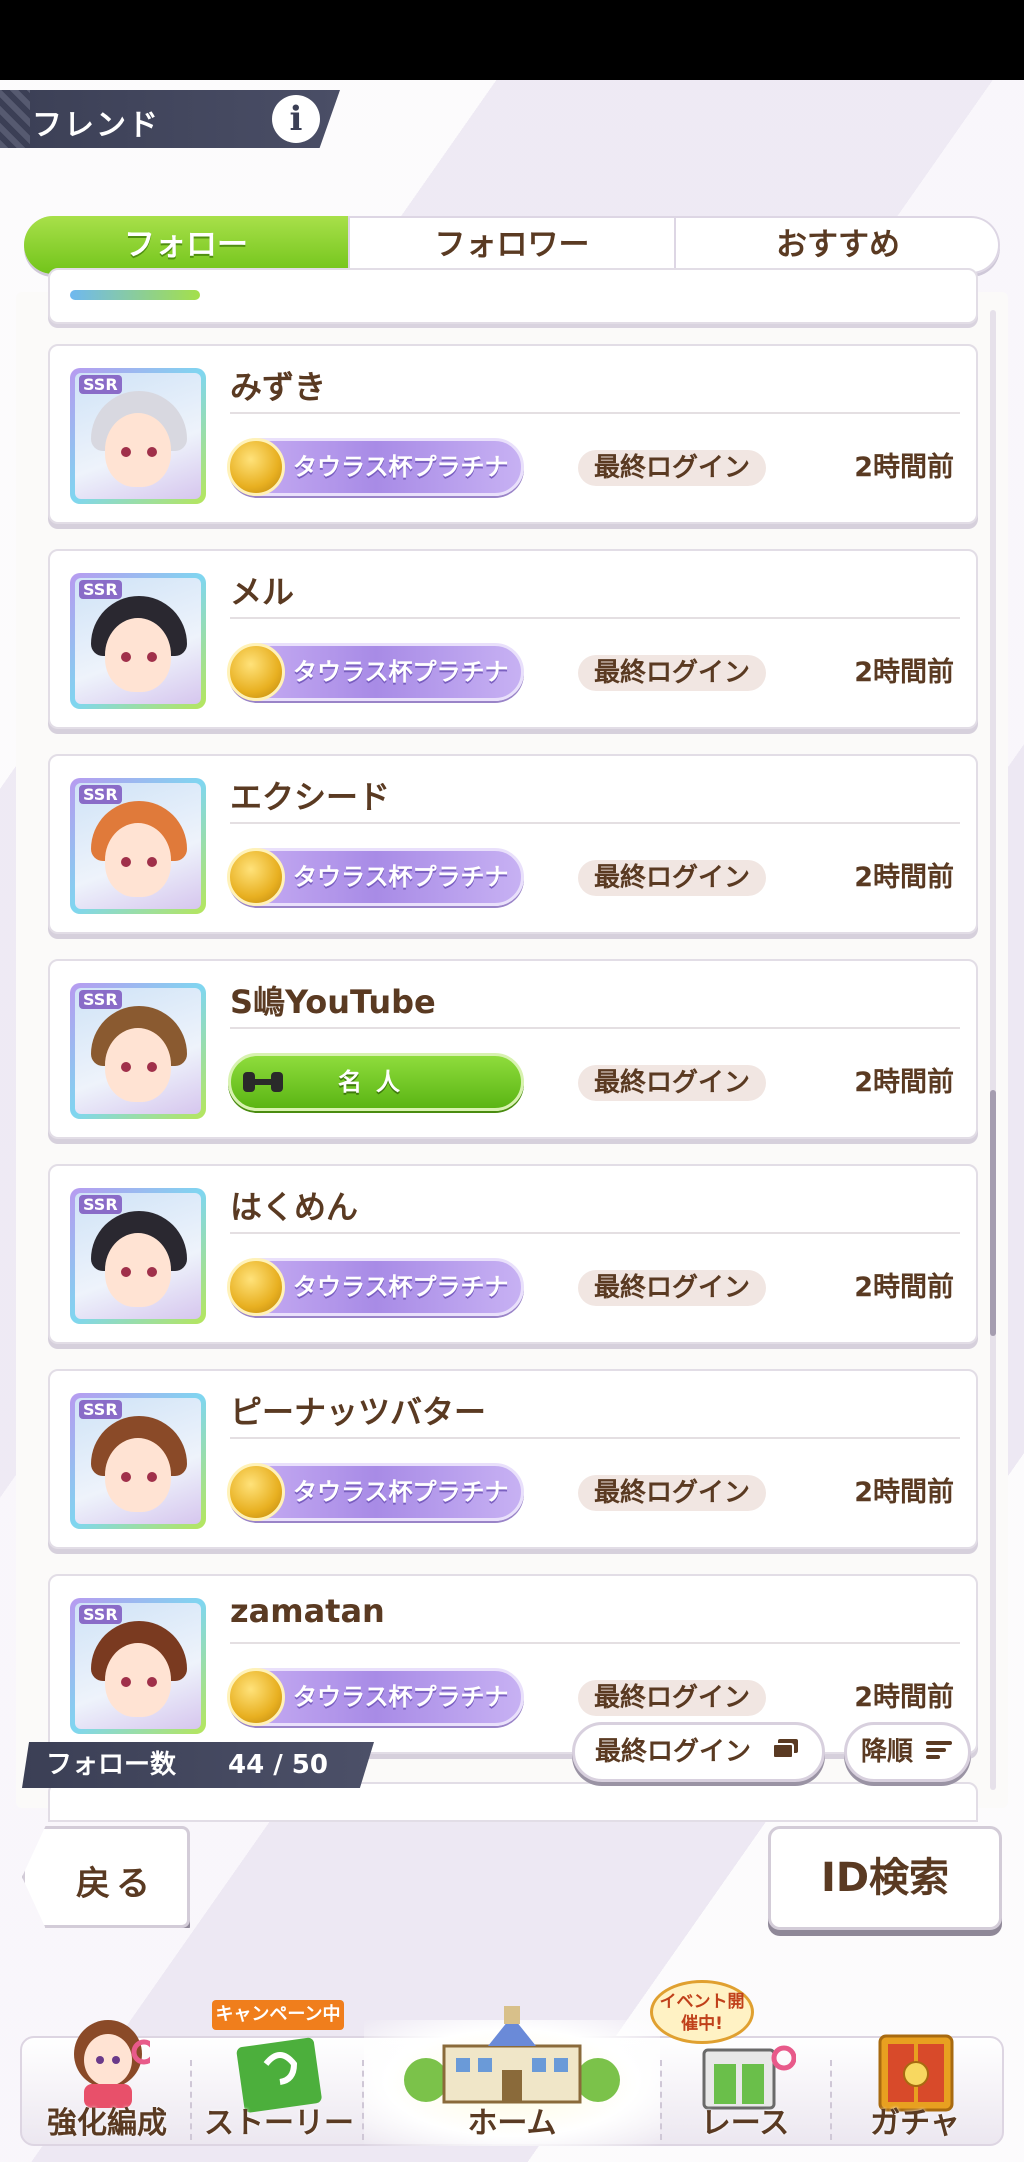  I want to click on friend-name: メル, so click(262, 592).